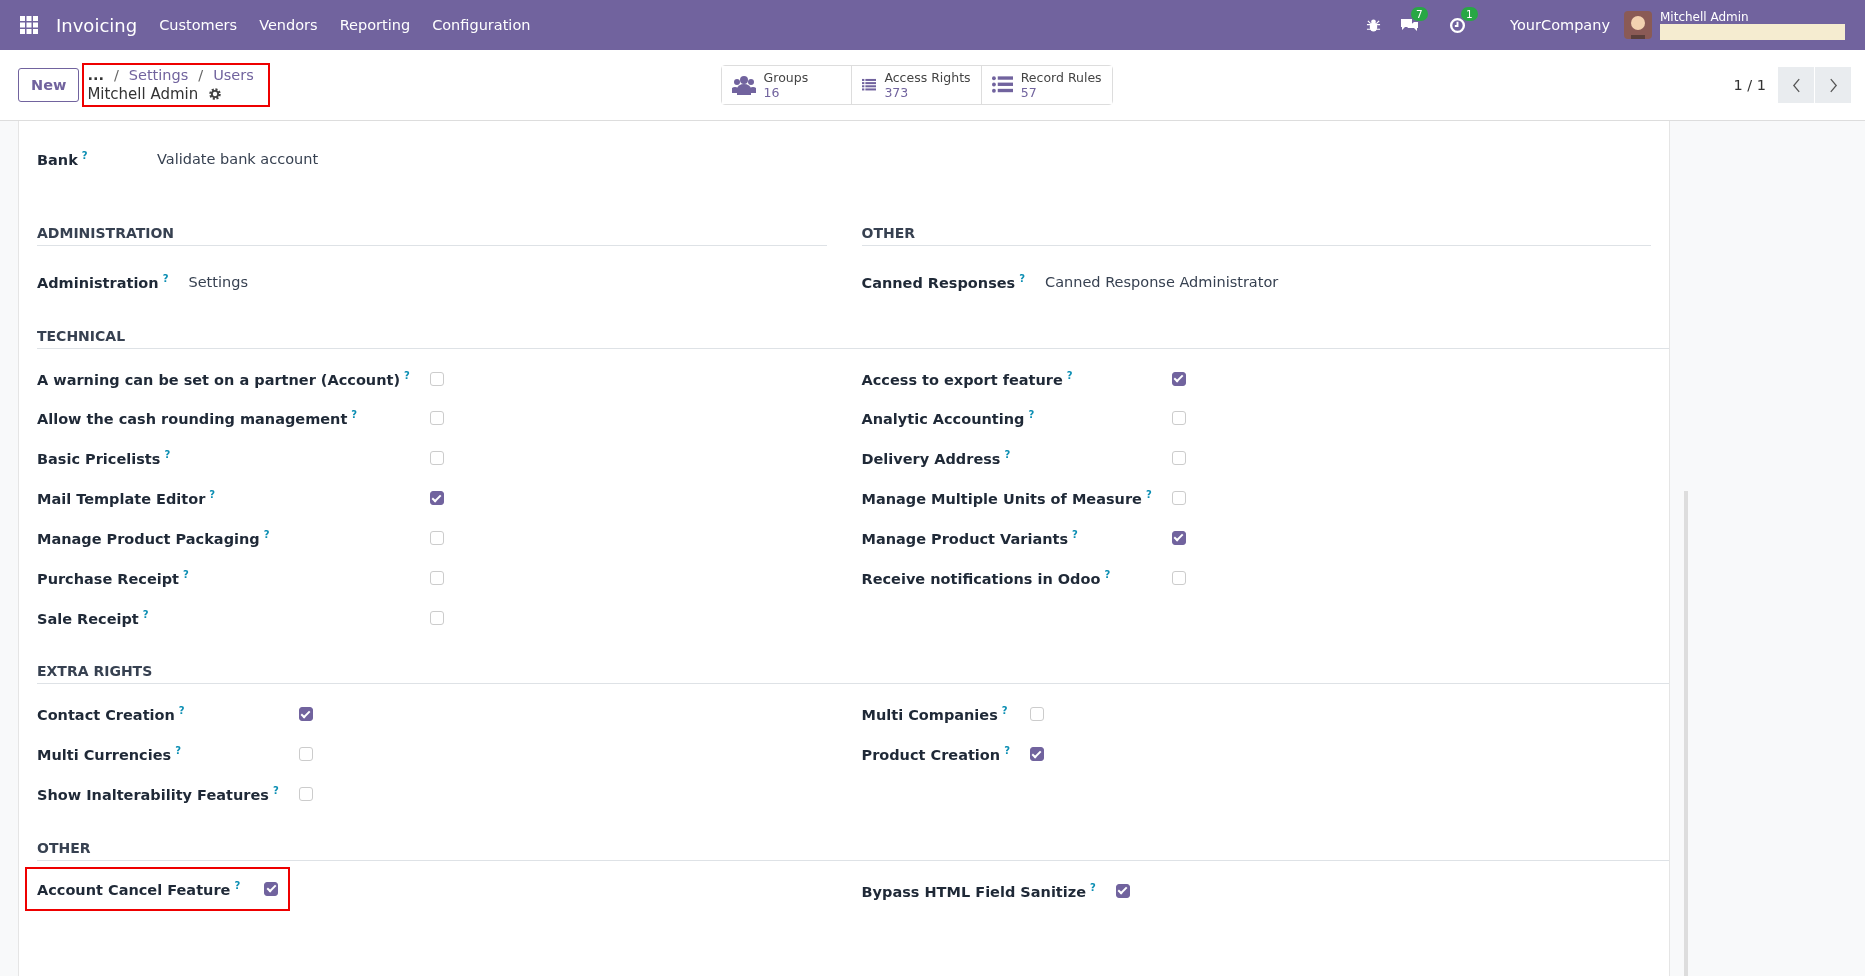  What do you see at coordinates (970, 538) in the screenshot?
I see `field-label: Manage Product Variants $^{?}$` at bounding box center [970, 538].